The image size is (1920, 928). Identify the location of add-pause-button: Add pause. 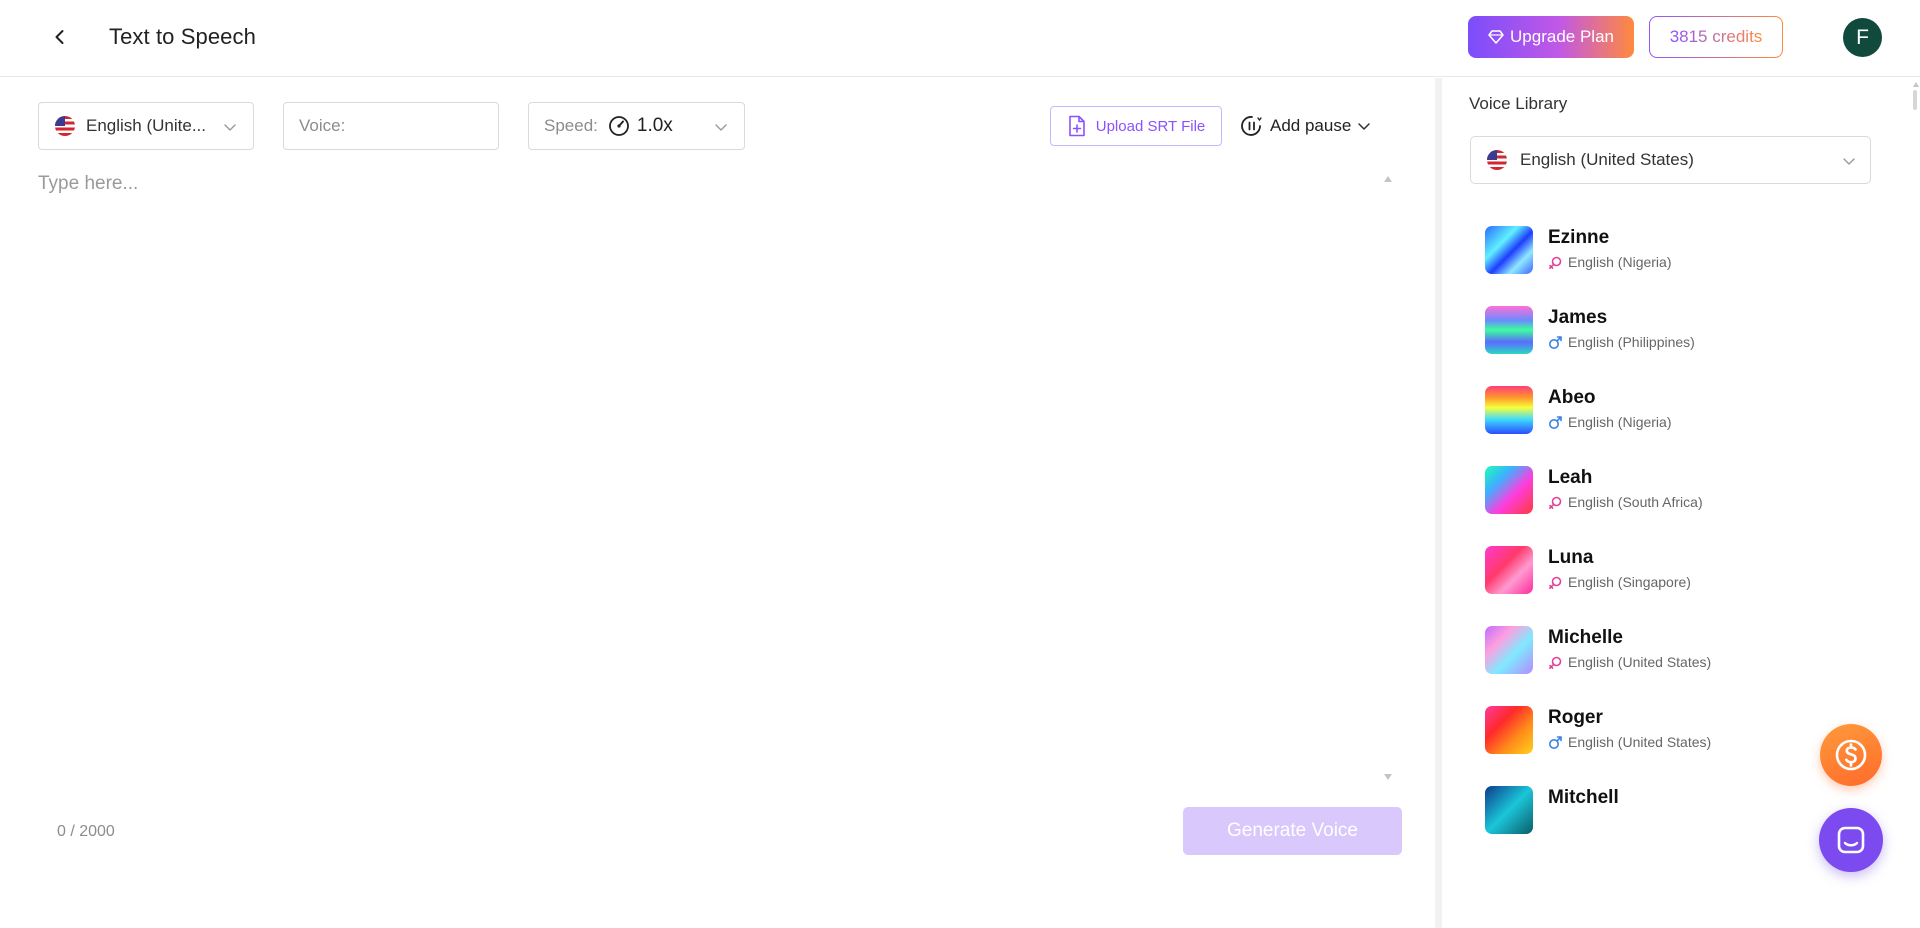
(1305, 126).